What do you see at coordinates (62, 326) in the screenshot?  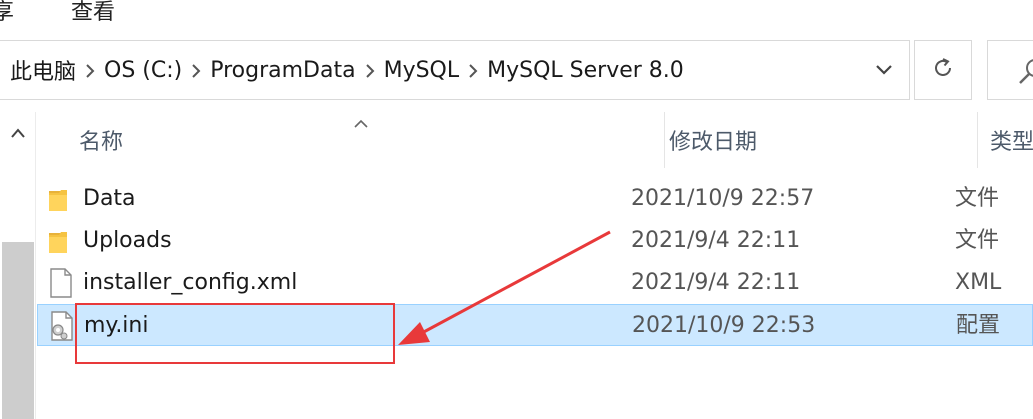 I see `config-file-icon` at bounding box center [62, 326].